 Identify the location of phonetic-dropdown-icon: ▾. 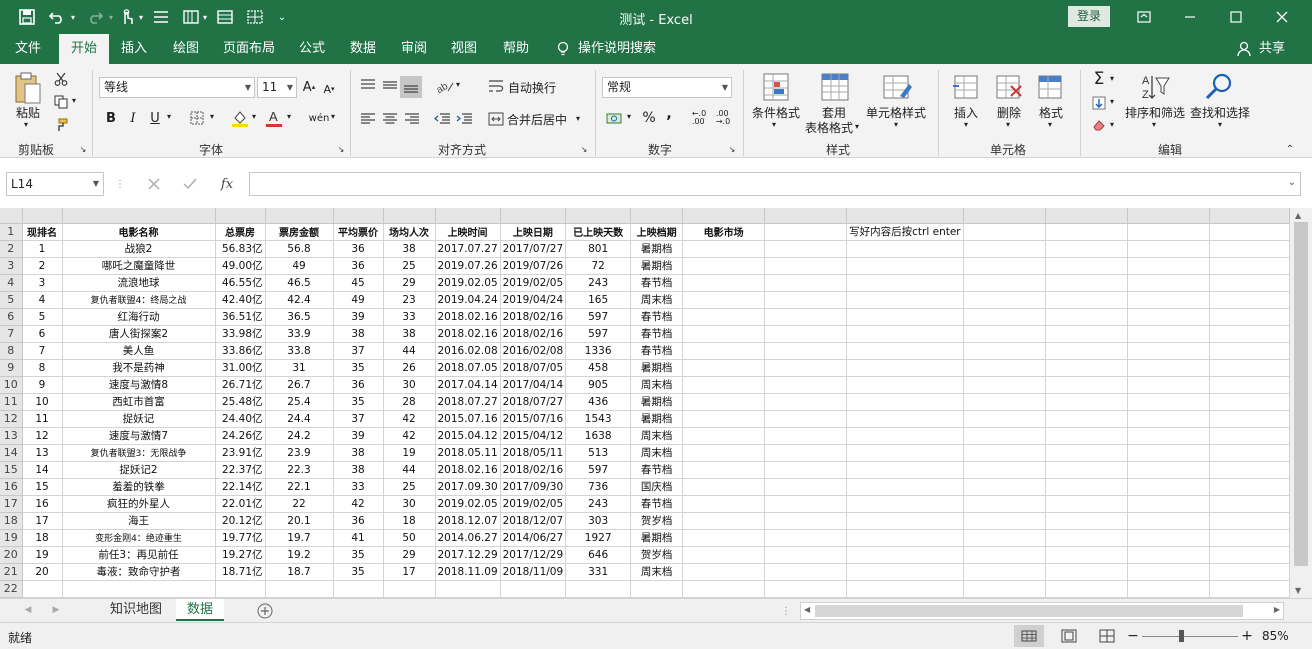
(333, 116).